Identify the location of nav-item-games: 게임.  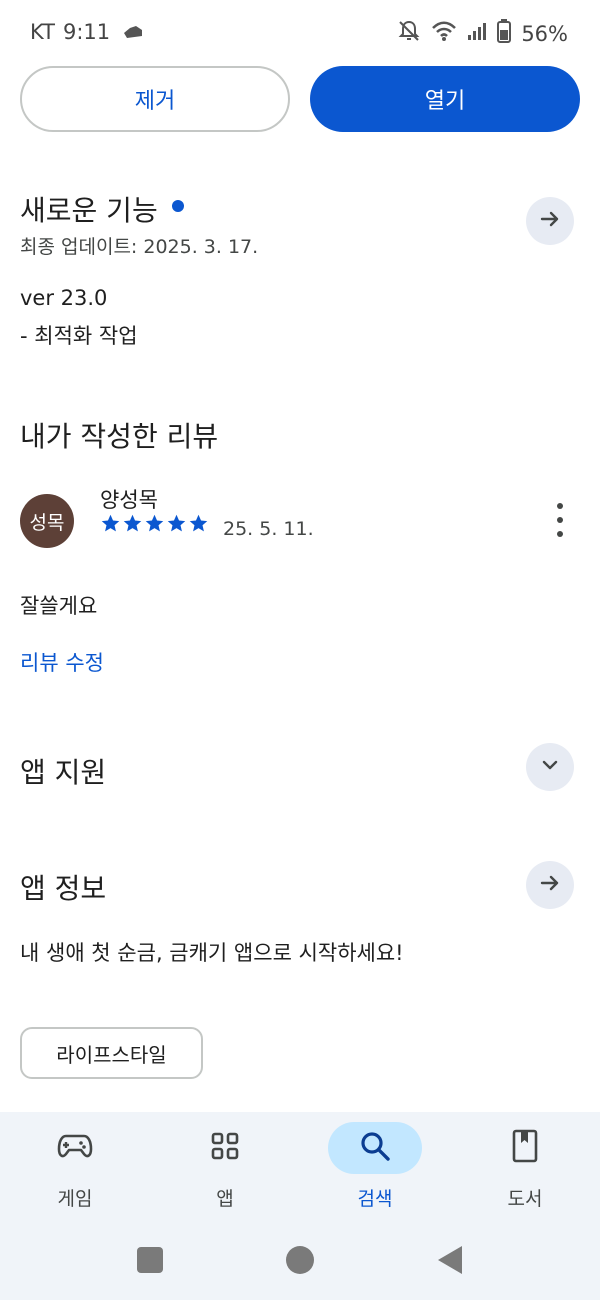
(75, 1167).